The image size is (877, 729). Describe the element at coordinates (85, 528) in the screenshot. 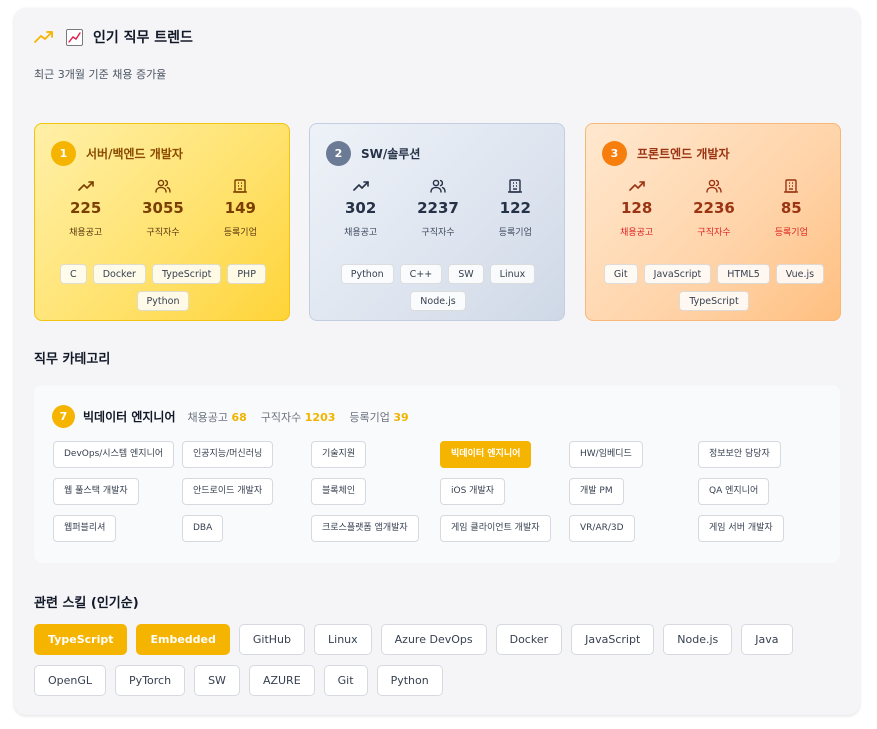

I see `category-chip: 웹퍼블리셔` at that location.